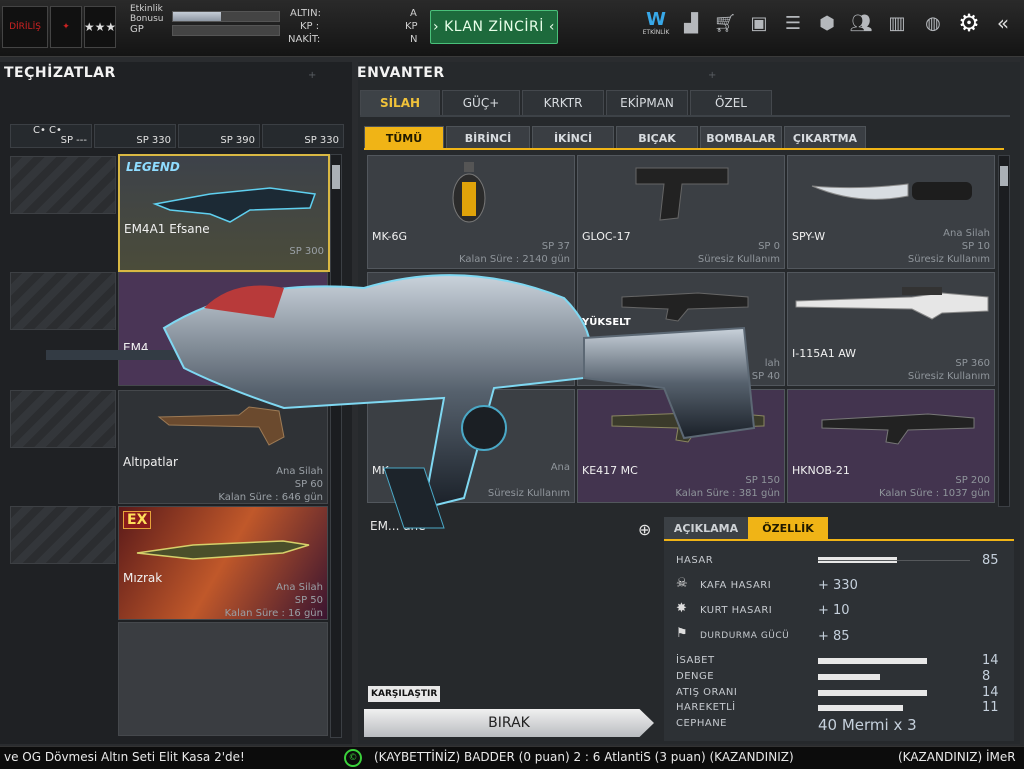 This screenshot has width=1024, height=769. What do you see at coordinates (573, 138) in the screenshot?
I see `subtab-ikinci: İKİNCİ` at bounding box center [573, 138].